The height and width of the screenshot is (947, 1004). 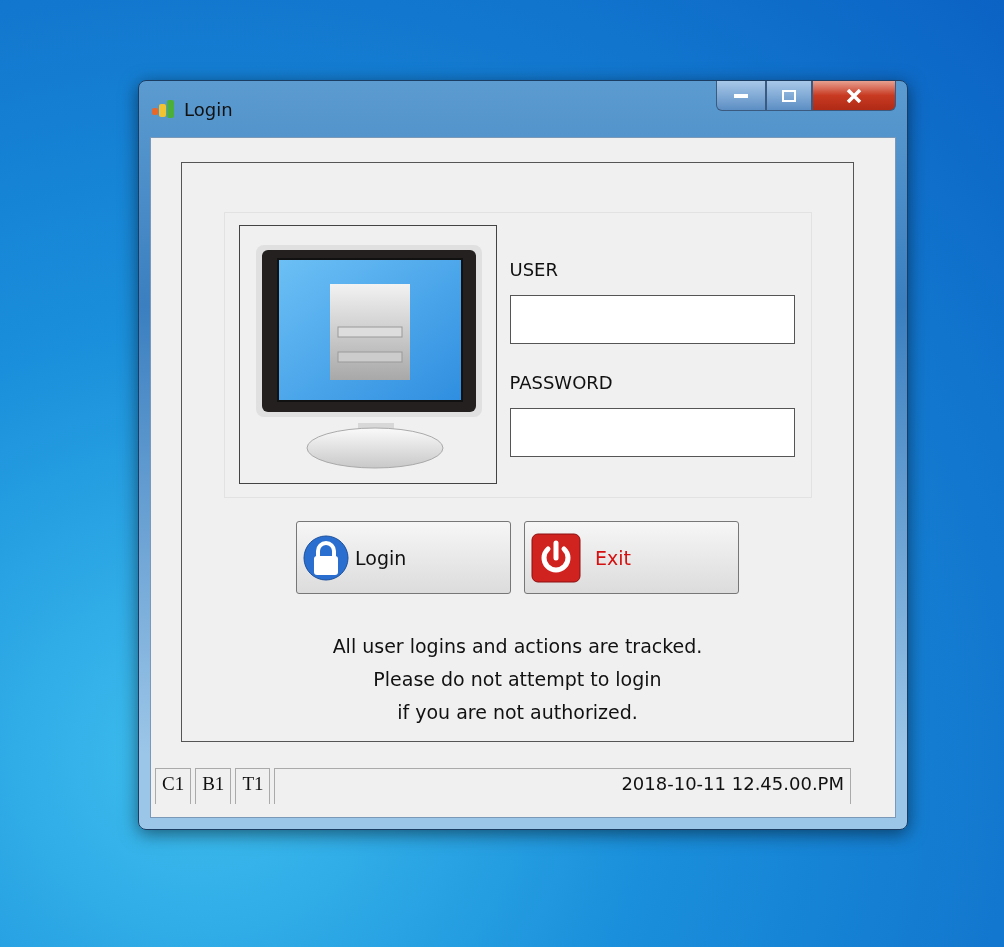 What do you see at coordinates (534, 270) in the screenshot?
I see `field-label: USER` at bounding box center [534, 270].